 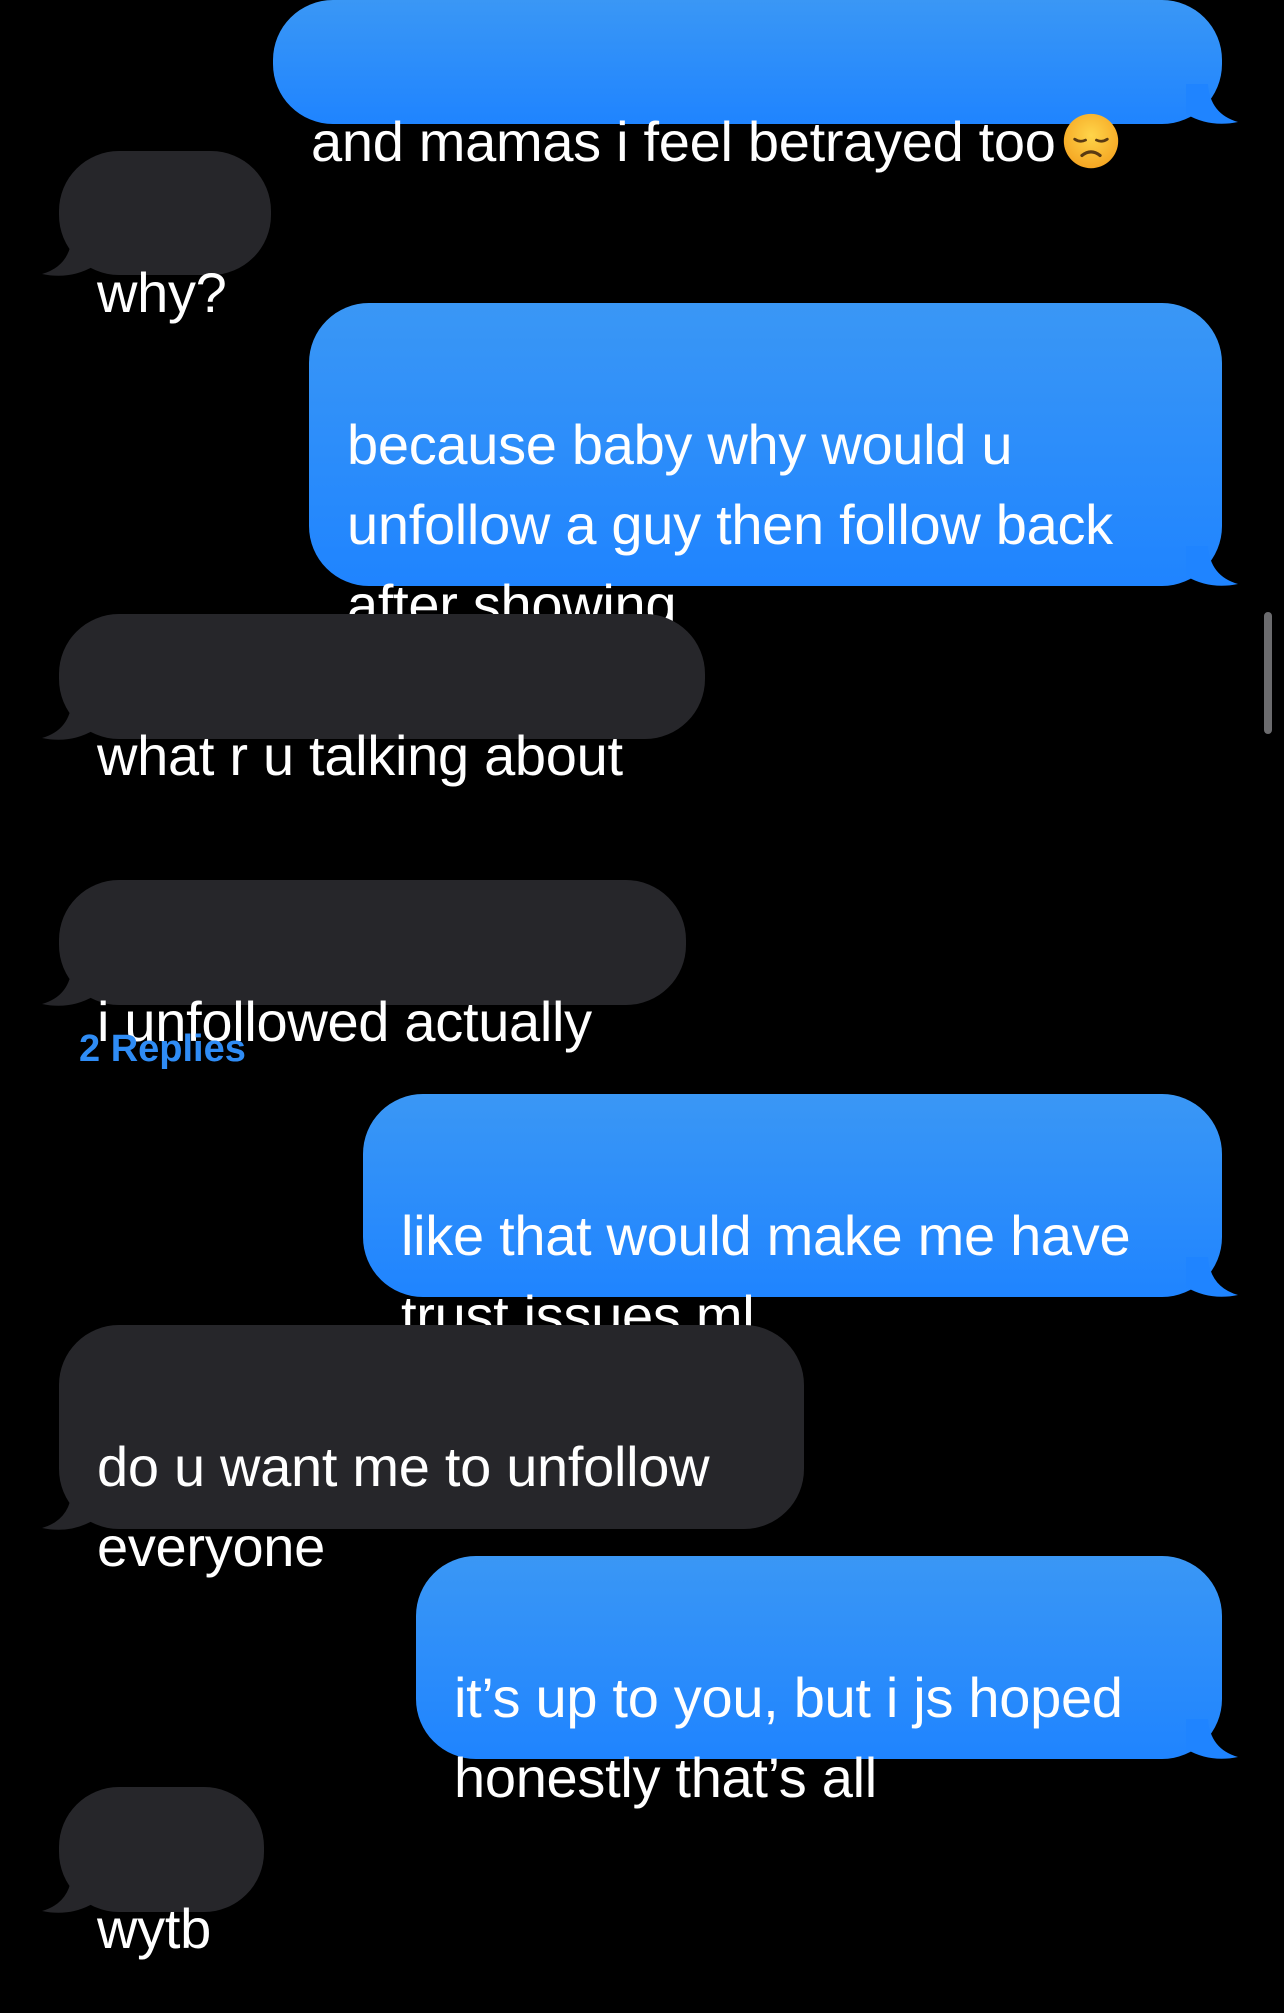 What do you see at coordinates (431, 1451) in the screenshot?
I see `message-bubble-received: do u want me to unfollow everyone` at bounding box center [431, 1451].